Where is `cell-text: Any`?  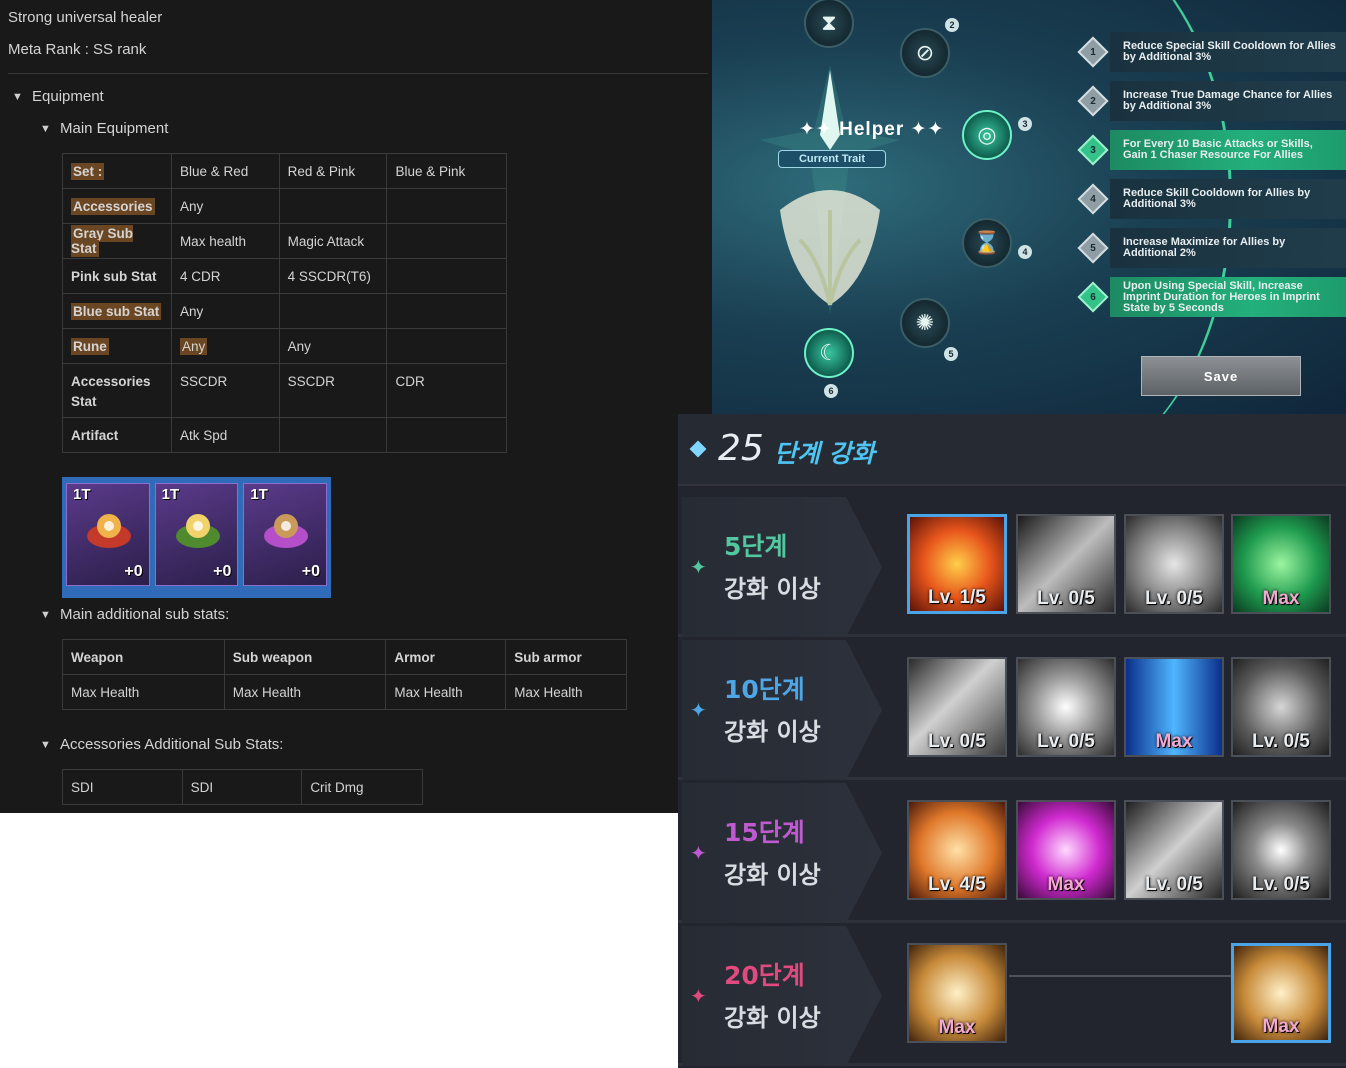
cell-text: Any is located at coordinates (299, 346).